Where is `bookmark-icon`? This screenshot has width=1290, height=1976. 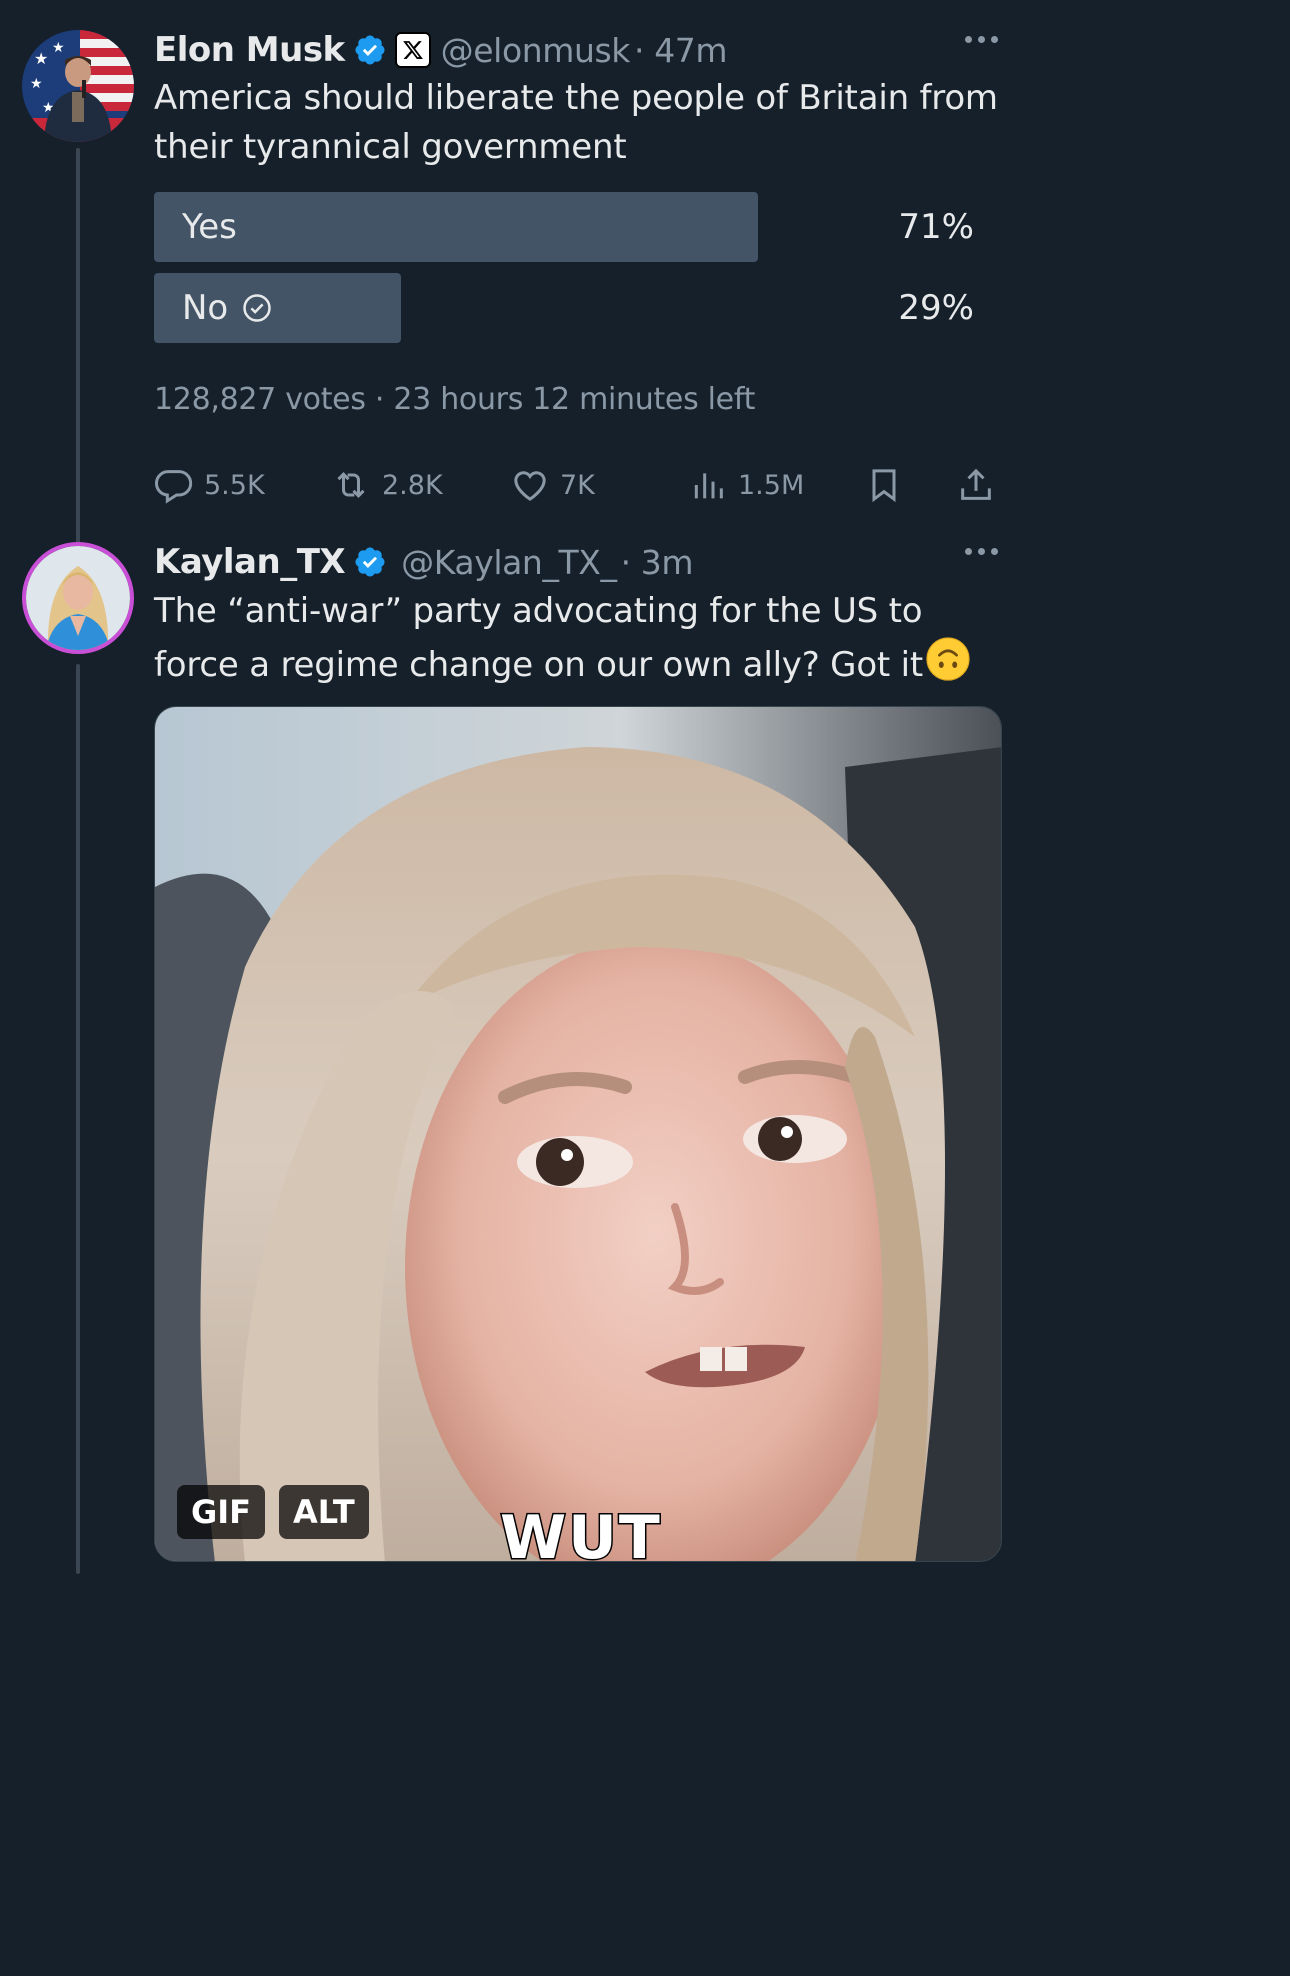 bookmark-icon is located at coordinates (884, 485).